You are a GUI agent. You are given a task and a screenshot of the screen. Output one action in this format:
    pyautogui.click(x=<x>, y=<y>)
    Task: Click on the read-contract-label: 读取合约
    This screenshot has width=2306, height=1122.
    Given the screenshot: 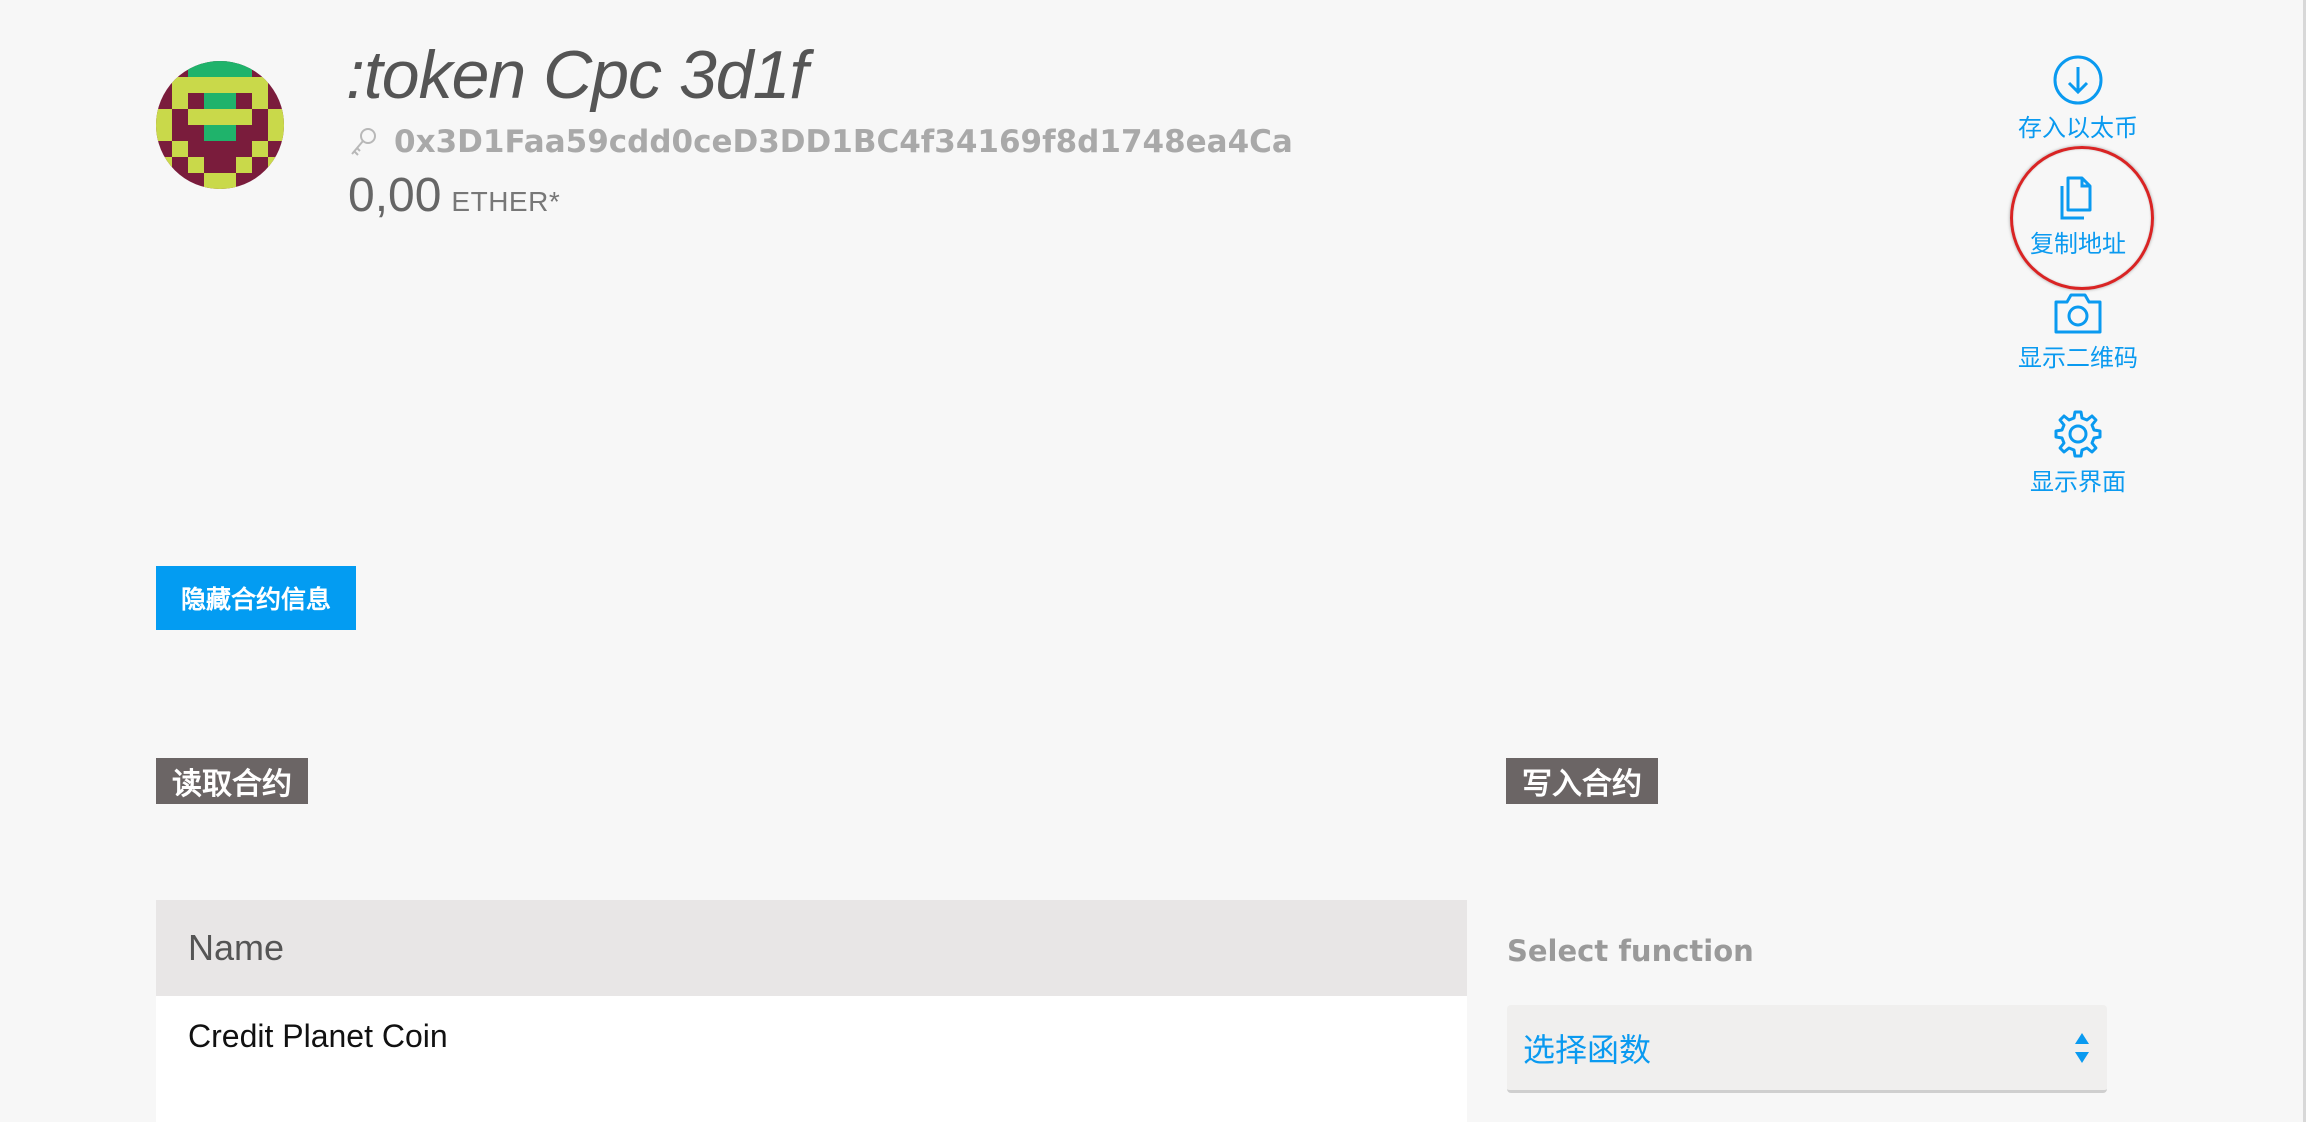 What is the action you would take?
    pyautogui.click(x=232, y=781)
    